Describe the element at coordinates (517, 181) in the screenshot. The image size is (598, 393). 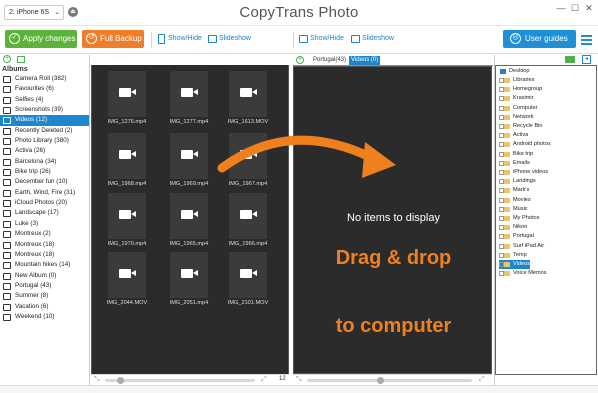
I see `tree-node: Landings` at that location.